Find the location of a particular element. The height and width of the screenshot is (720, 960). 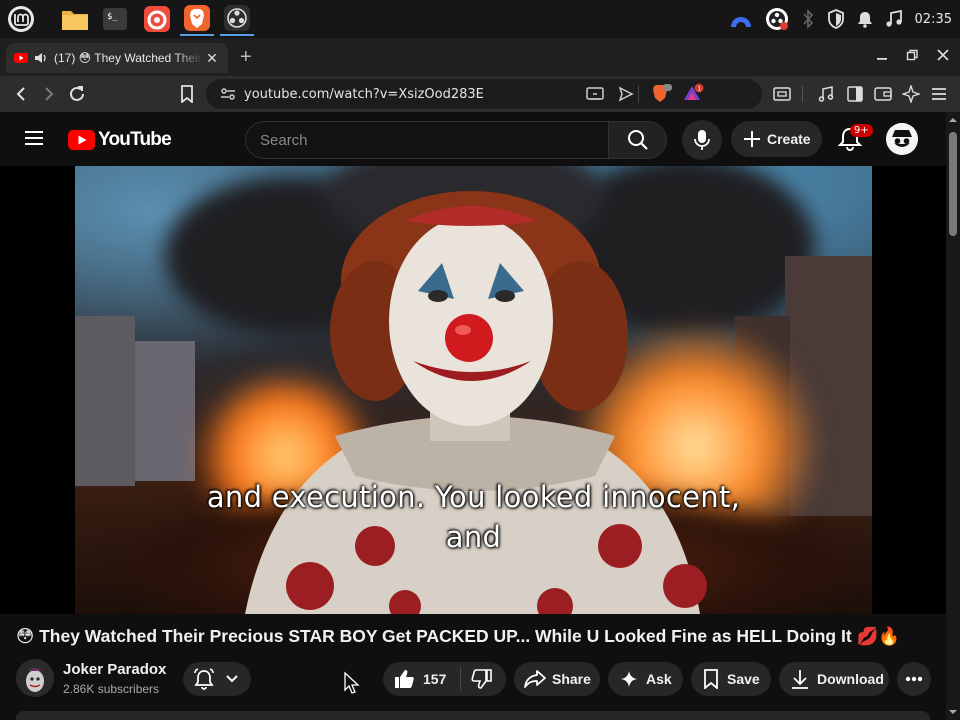

save-label: Save is located at coordinates (743, 679).